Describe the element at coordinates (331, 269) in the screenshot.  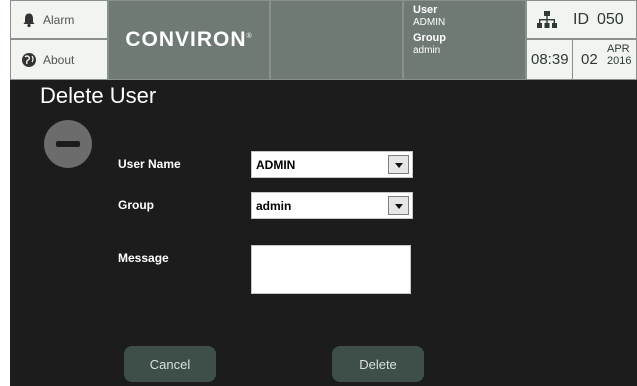
I see `message-field` at that location.